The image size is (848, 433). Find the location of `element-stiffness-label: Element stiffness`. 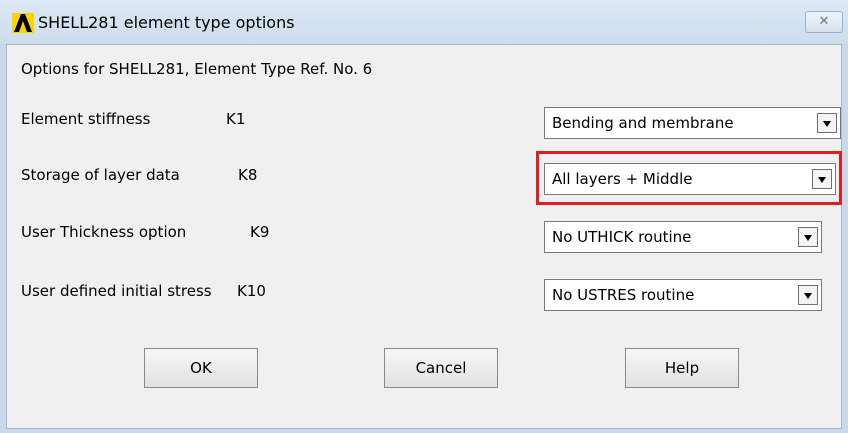

element-stiffness-label: Element stiffness is located at coordinates (86, 119).